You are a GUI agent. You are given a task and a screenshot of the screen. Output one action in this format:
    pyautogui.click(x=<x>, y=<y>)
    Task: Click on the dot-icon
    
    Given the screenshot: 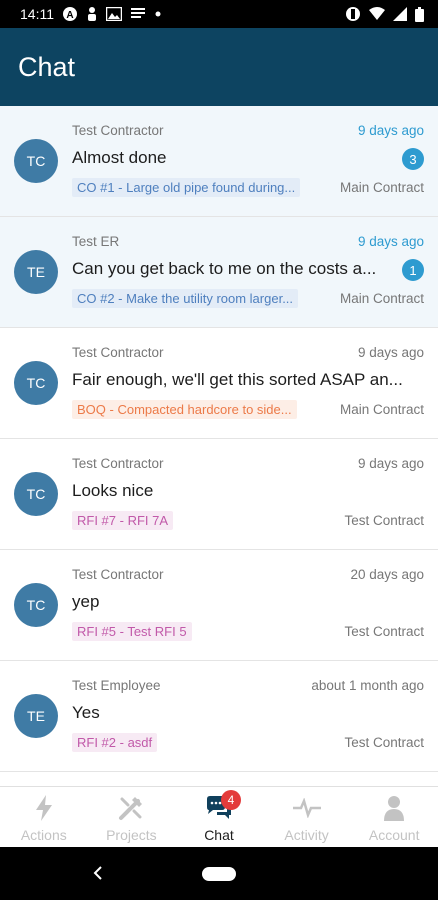 What is the action you would take?
    pyautogui.click(x=158, y=14)
    